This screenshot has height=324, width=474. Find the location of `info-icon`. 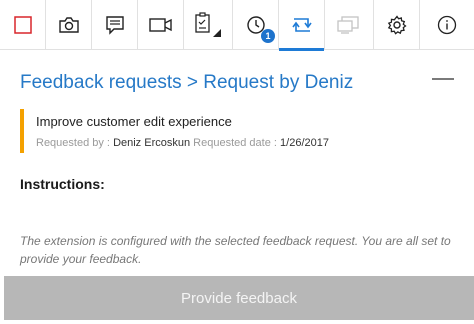

info-icon is located at coordinates (447, 25).